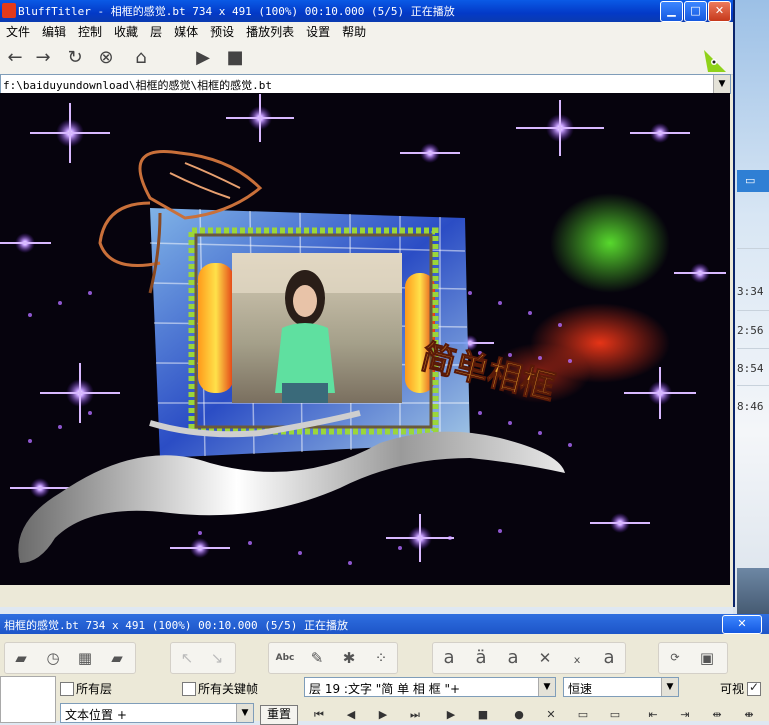 Image resolution: width=769 pixels, height=725 pixels. Describe the element at coordinates (577, 658) in the screenshot. I see `text-a-x-icon: ₓ` at that location.